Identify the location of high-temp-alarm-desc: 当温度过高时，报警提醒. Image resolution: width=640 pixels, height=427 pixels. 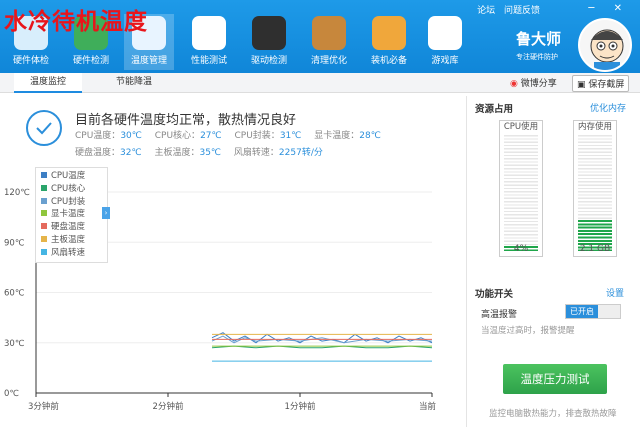
(528, 331).